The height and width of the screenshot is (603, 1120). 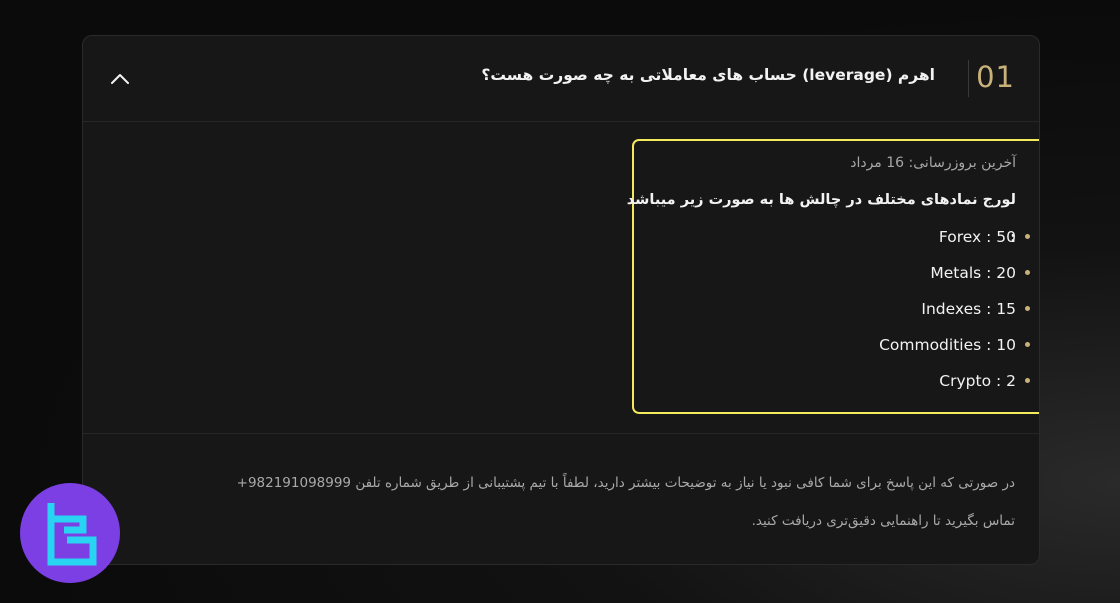 What do you see at coordinates (561, 433) in the screenshot?
I see `footer-divider` at bounding box center [561, 433].